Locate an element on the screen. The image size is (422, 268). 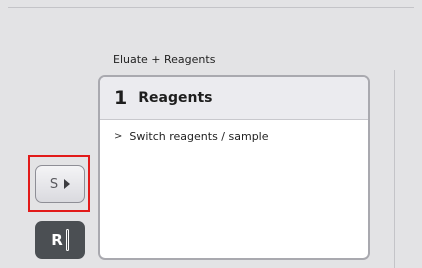
s-button-label: S is located at coordinates (54, 184).